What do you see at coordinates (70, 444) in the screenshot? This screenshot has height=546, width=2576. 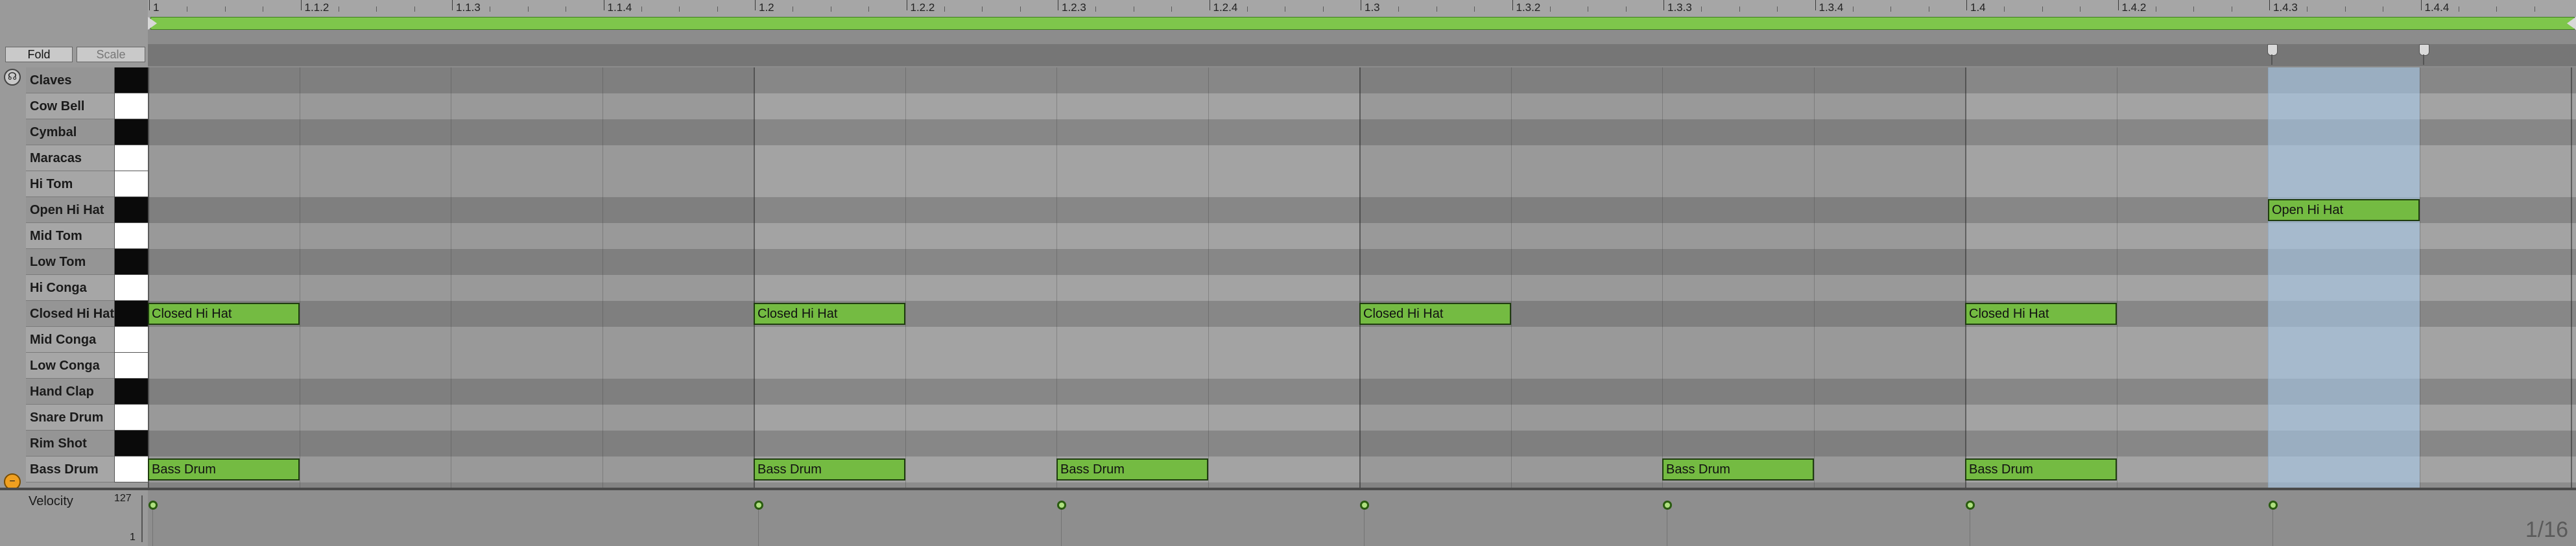 I see `lane-label: Rim Shot` at bounding box center [70, 444].